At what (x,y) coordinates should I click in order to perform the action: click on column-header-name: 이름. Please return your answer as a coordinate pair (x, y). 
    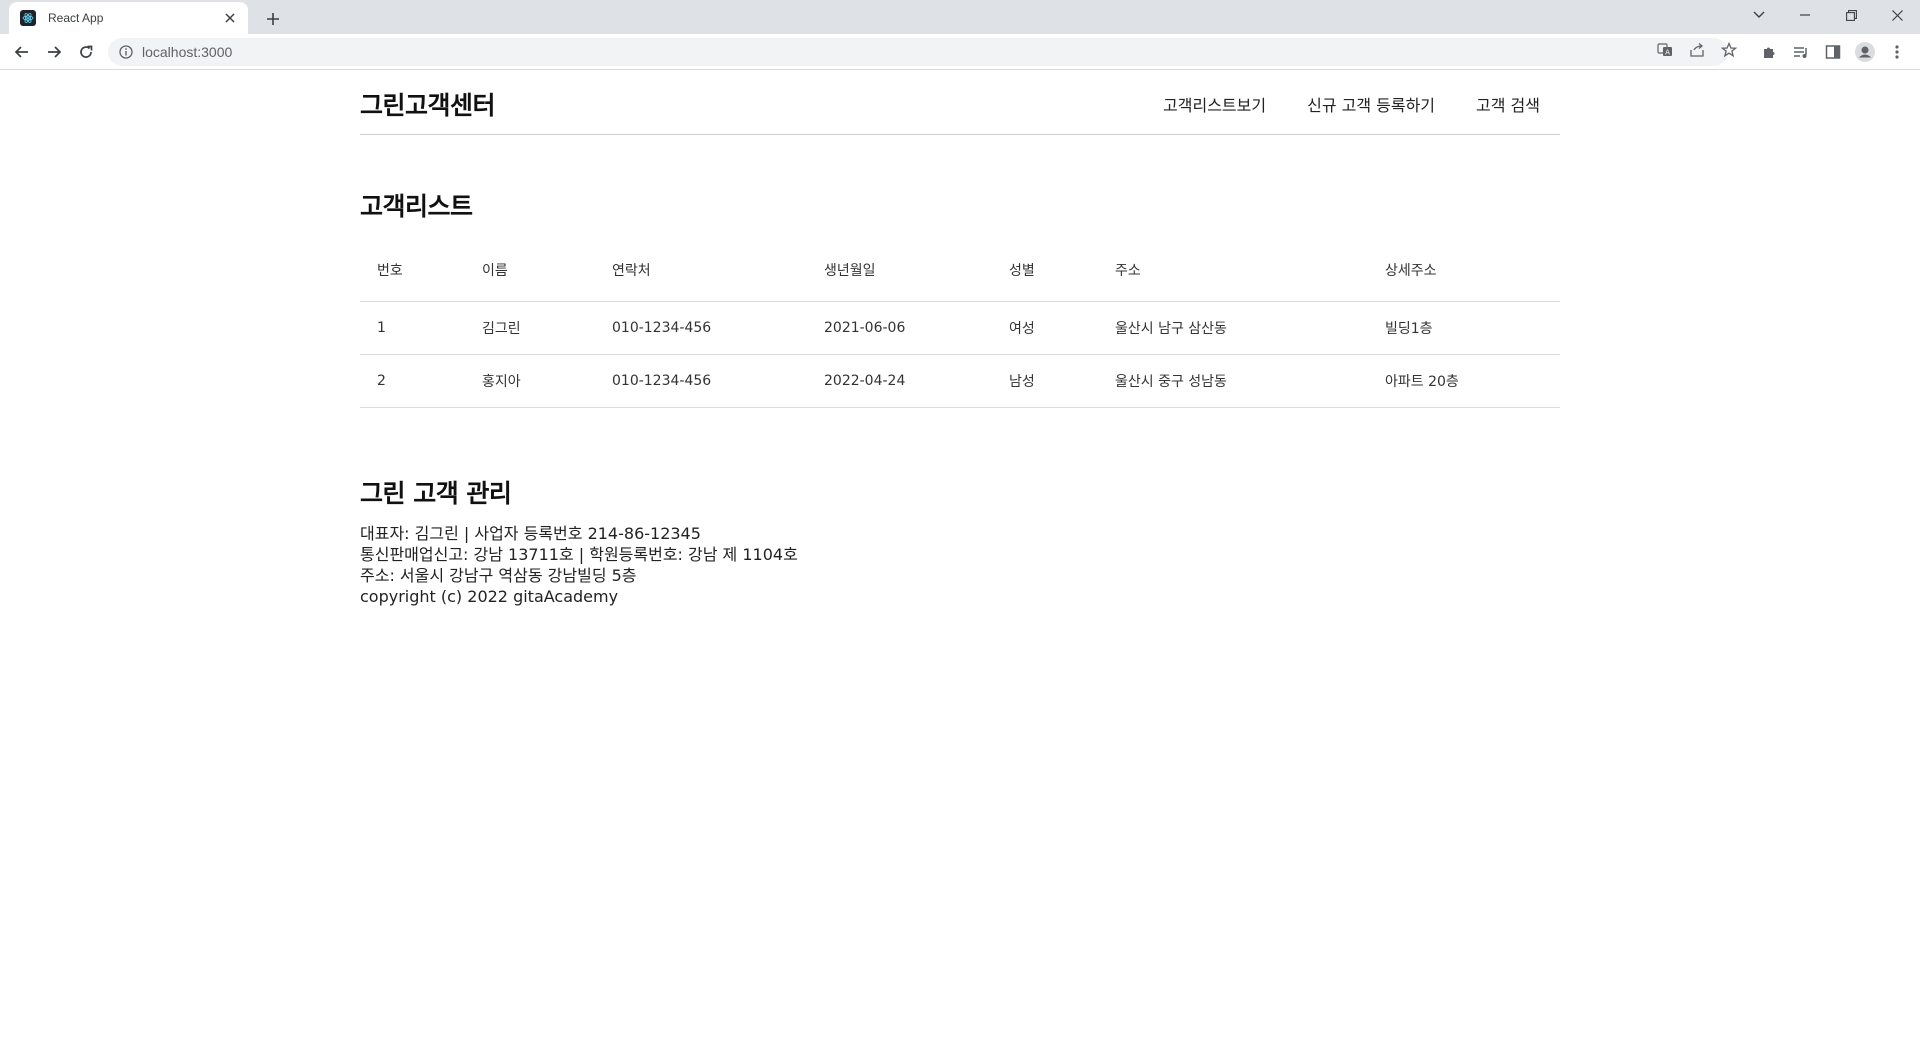
    Looking at the image, I should click on (530, 270).